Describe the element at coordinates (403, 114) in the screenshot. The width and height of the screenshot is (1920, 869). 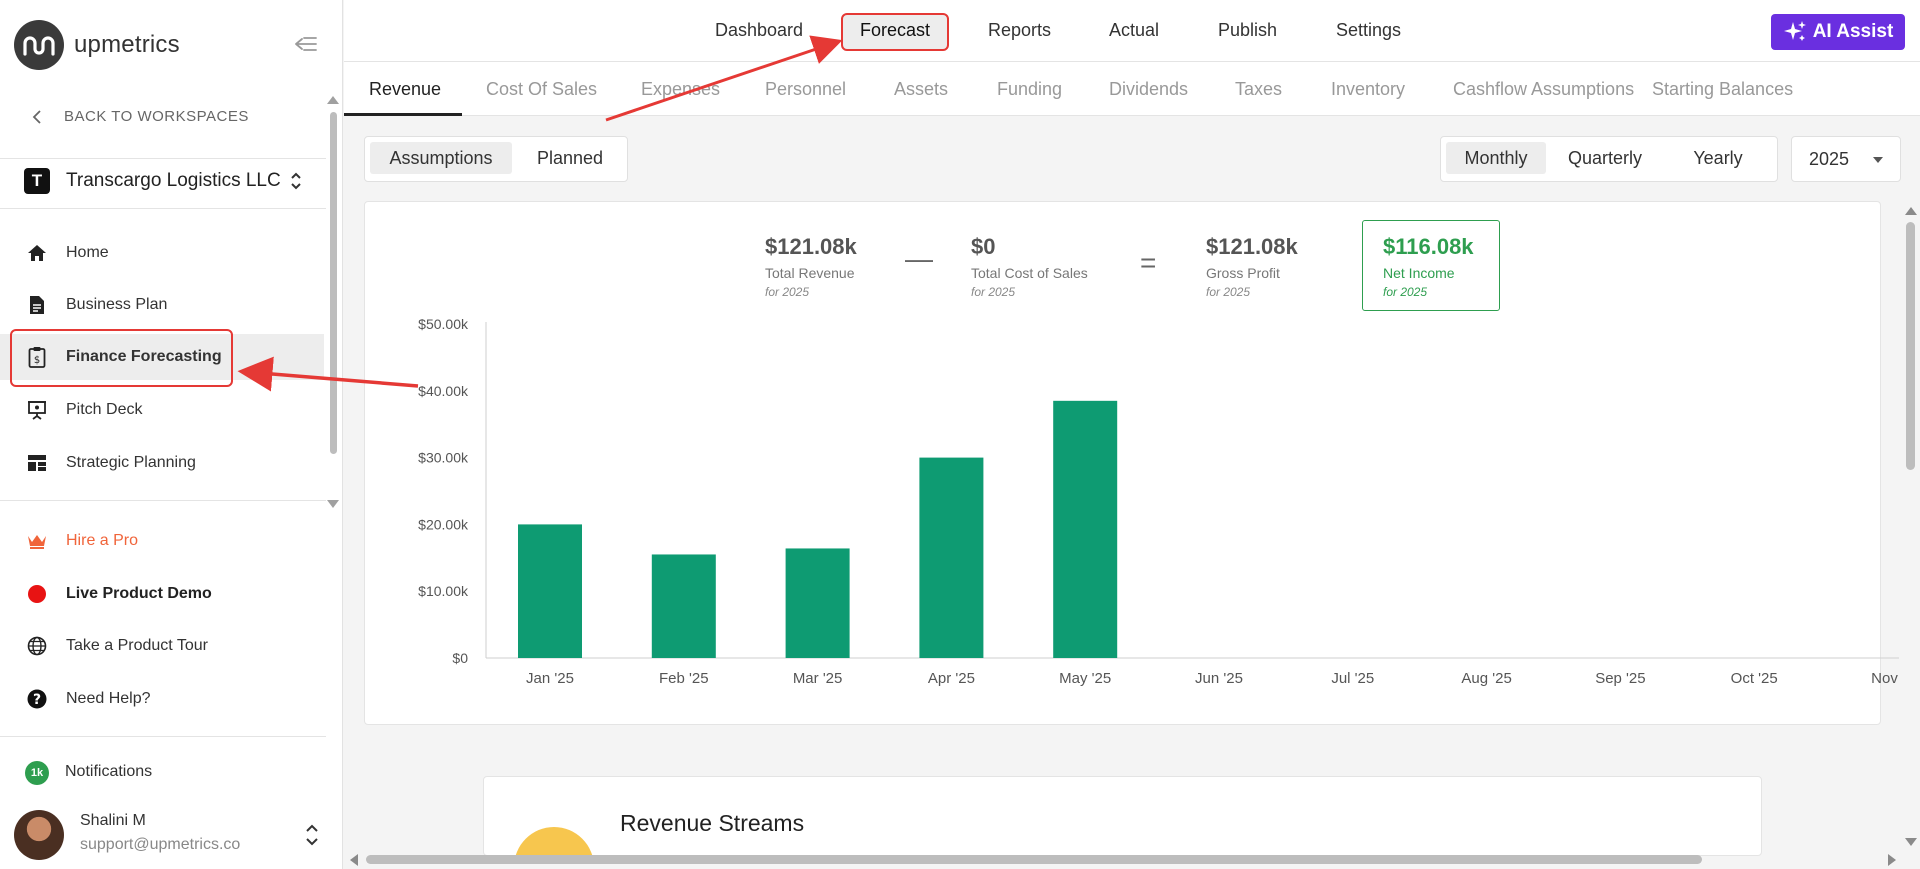
I see `active-tab-indicator` at that location.